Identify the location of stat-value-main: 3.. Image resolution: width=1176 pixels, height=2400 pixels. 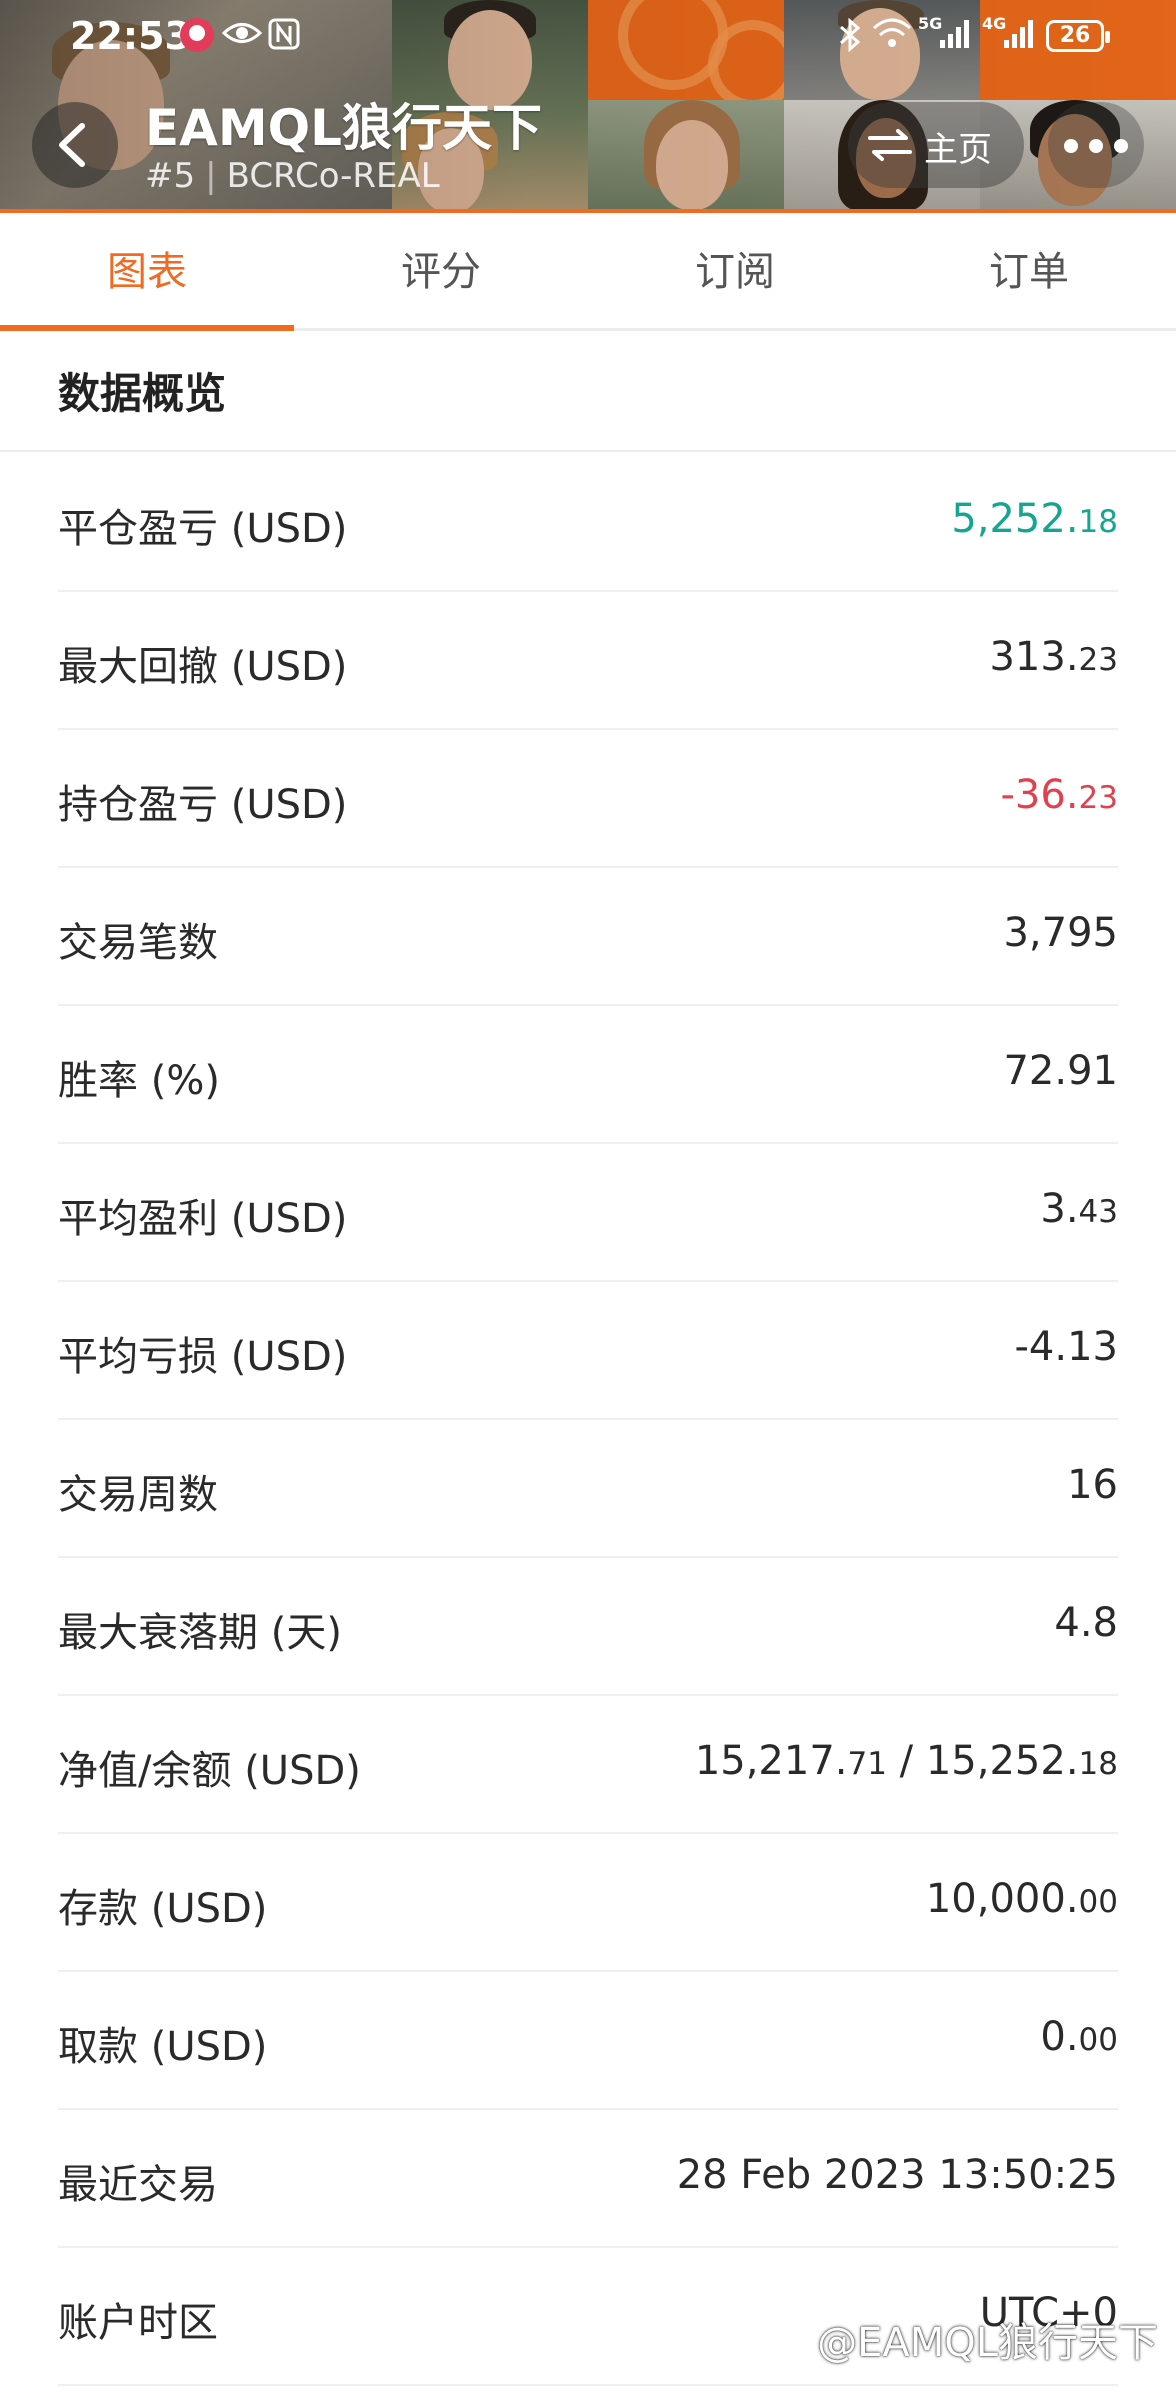
(1059, 1209).